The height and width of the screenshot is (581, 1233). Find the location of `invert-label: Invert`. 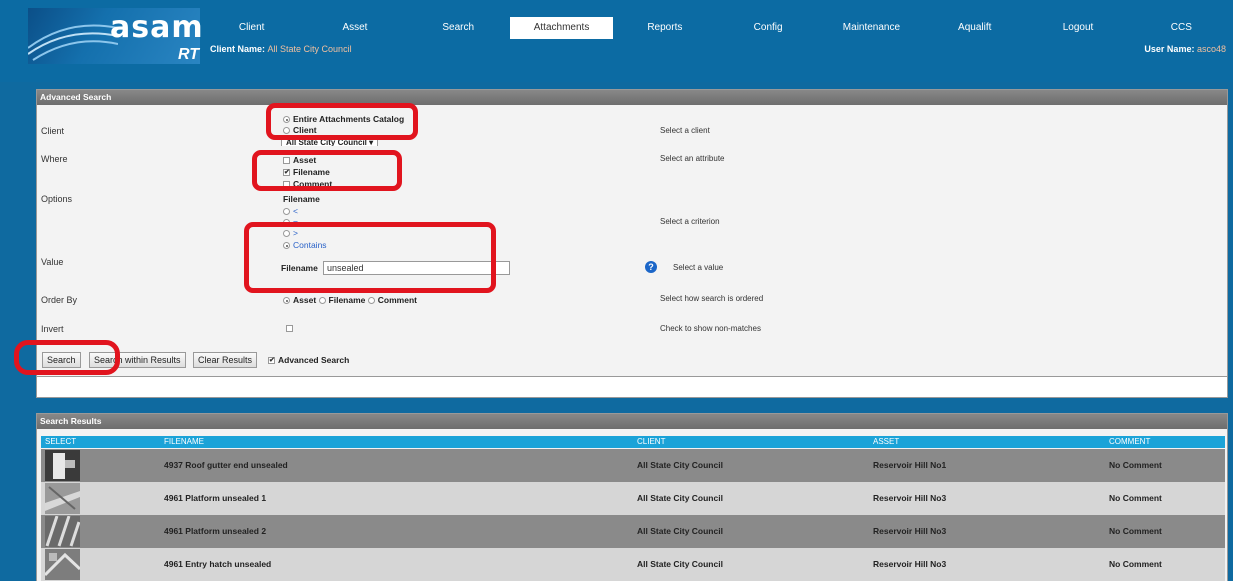

invert-label: Invert is located at coordinates (52, 329).